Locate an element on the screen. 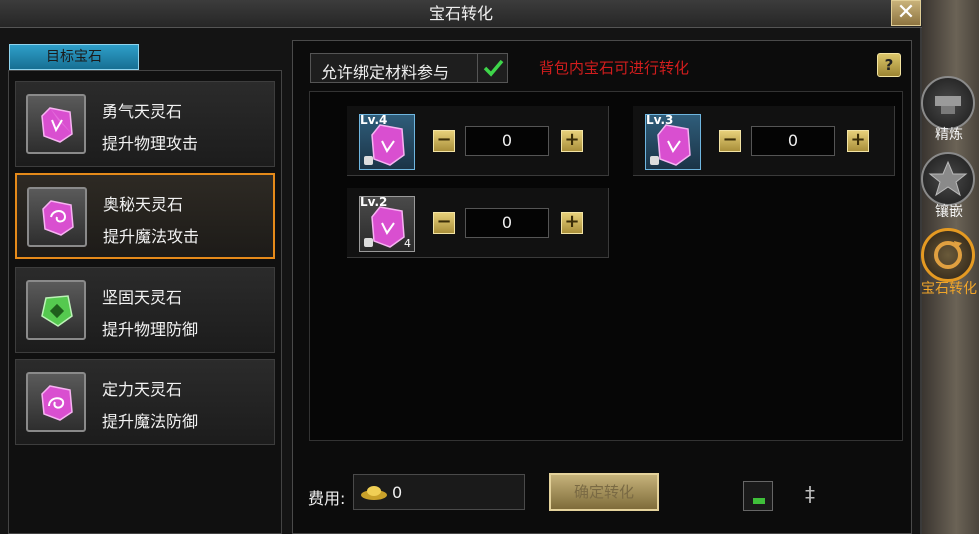 This screenshot has width=979, height=534. sidebar-convert-button is located at coordinates (948, 255).